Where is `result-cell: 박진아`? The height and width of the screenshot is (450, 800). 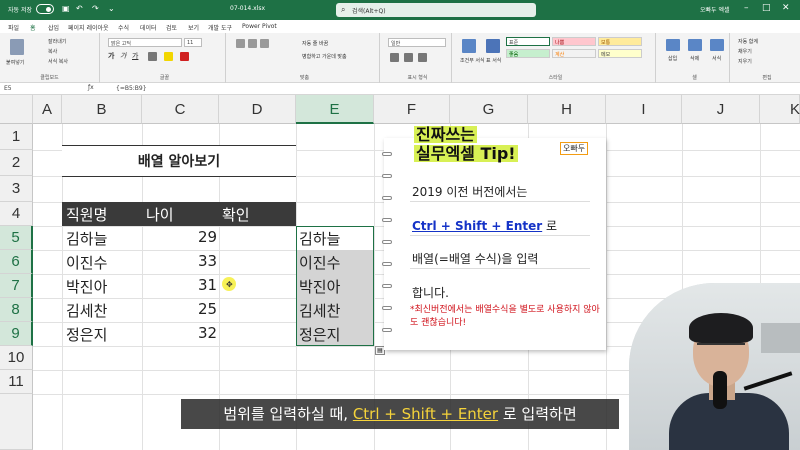 result-cell: 박진아 is located at coordinates (319, 286).